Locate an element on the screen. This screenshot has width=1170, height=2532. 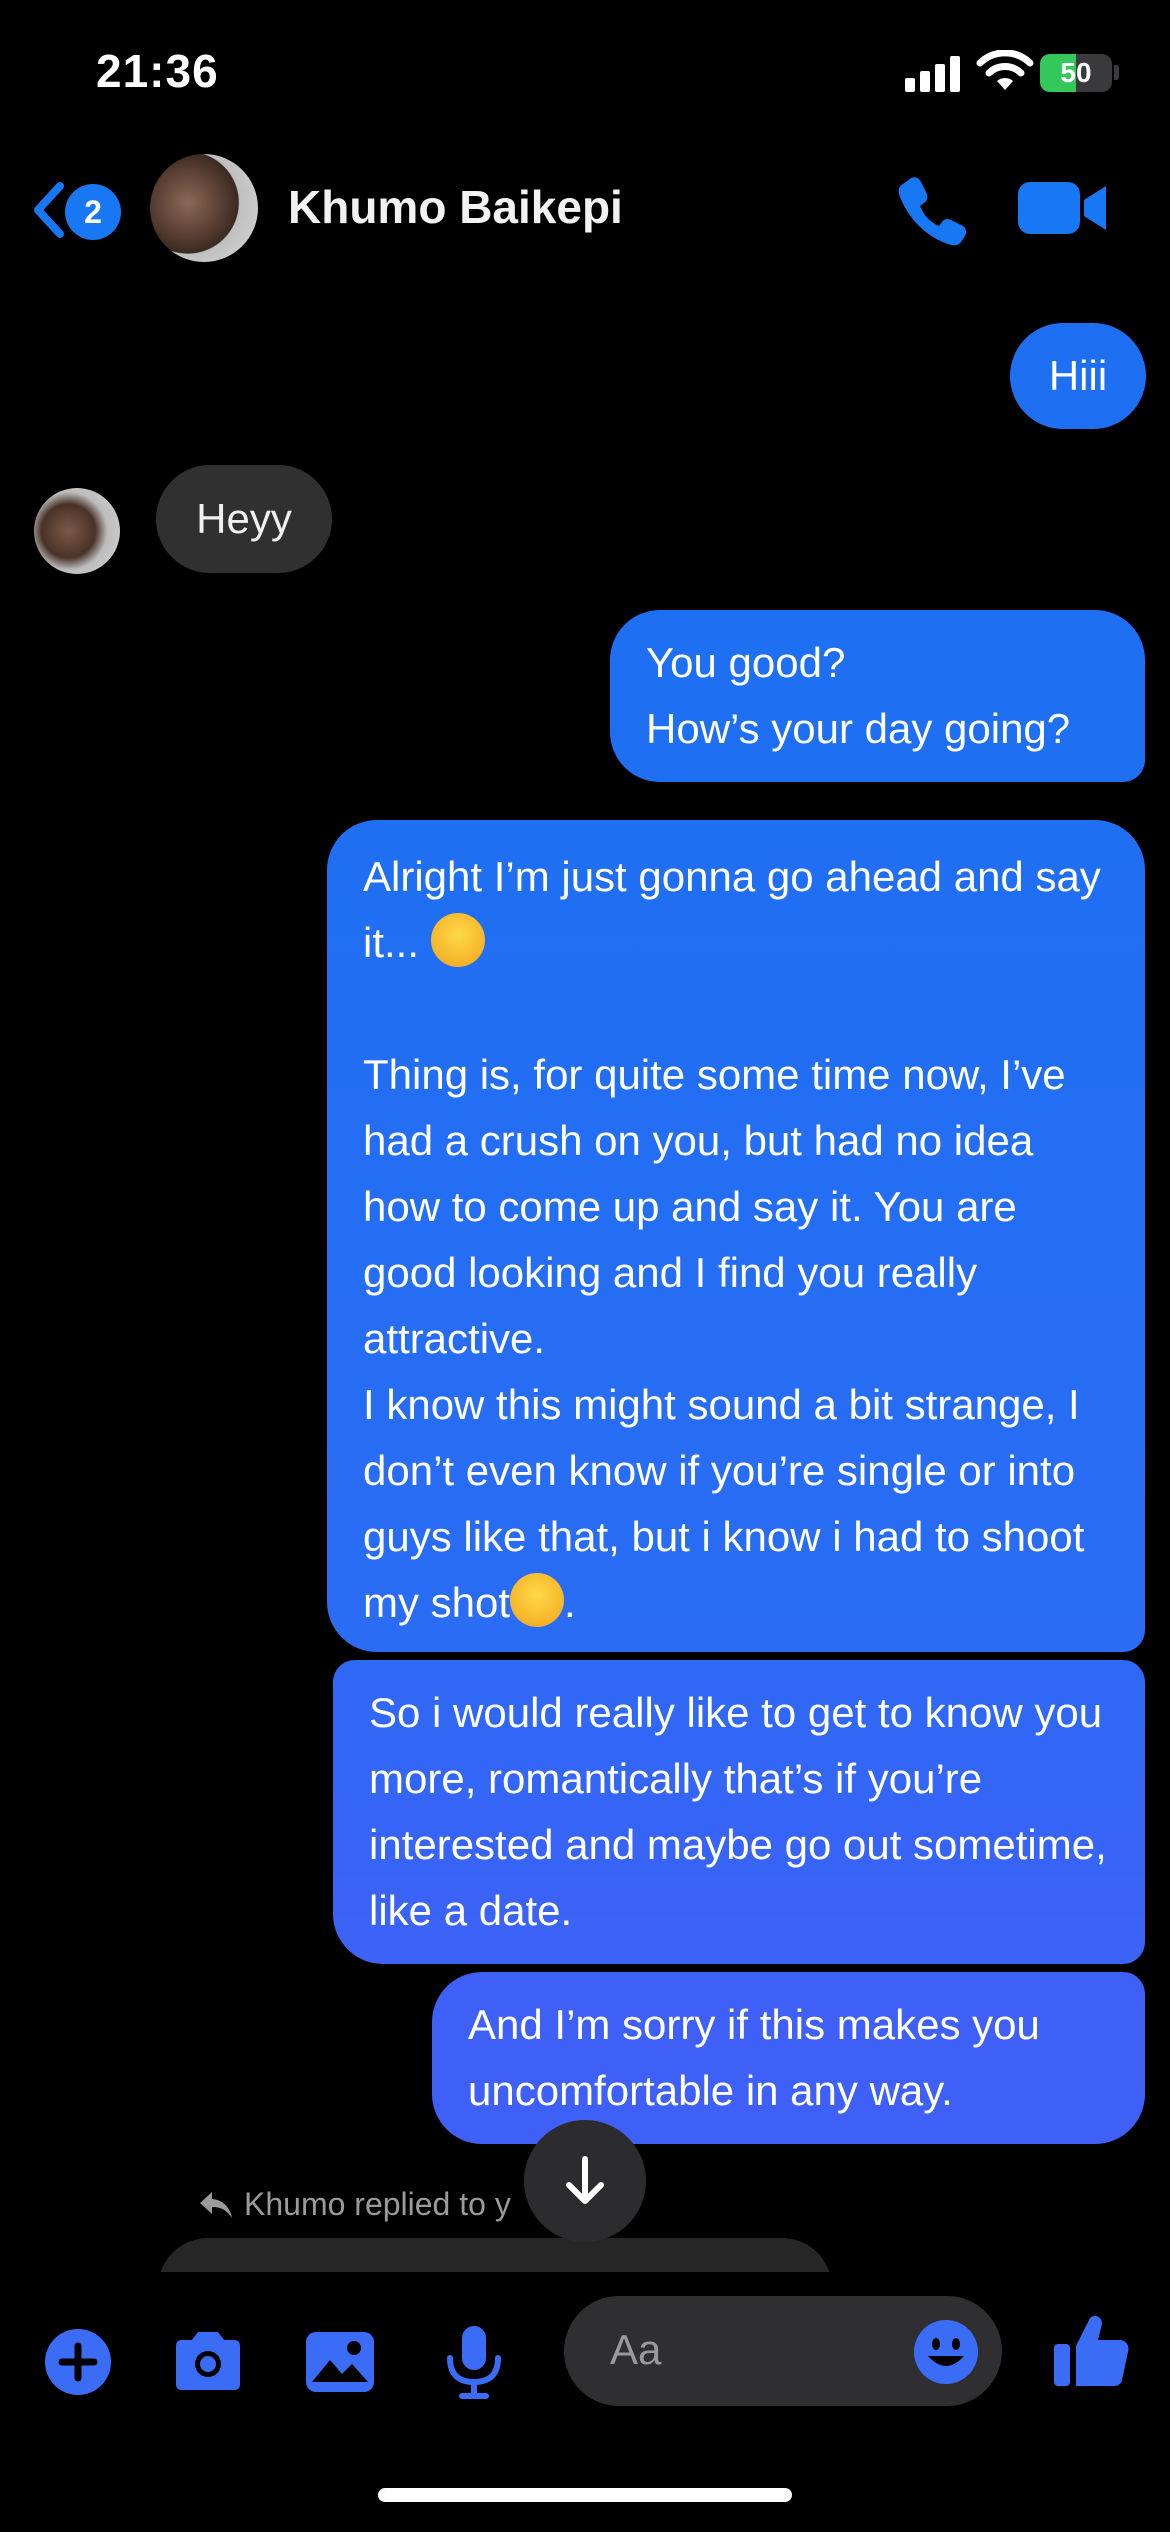
battery-indicator: 50 is located at coordinates (1076, 73).